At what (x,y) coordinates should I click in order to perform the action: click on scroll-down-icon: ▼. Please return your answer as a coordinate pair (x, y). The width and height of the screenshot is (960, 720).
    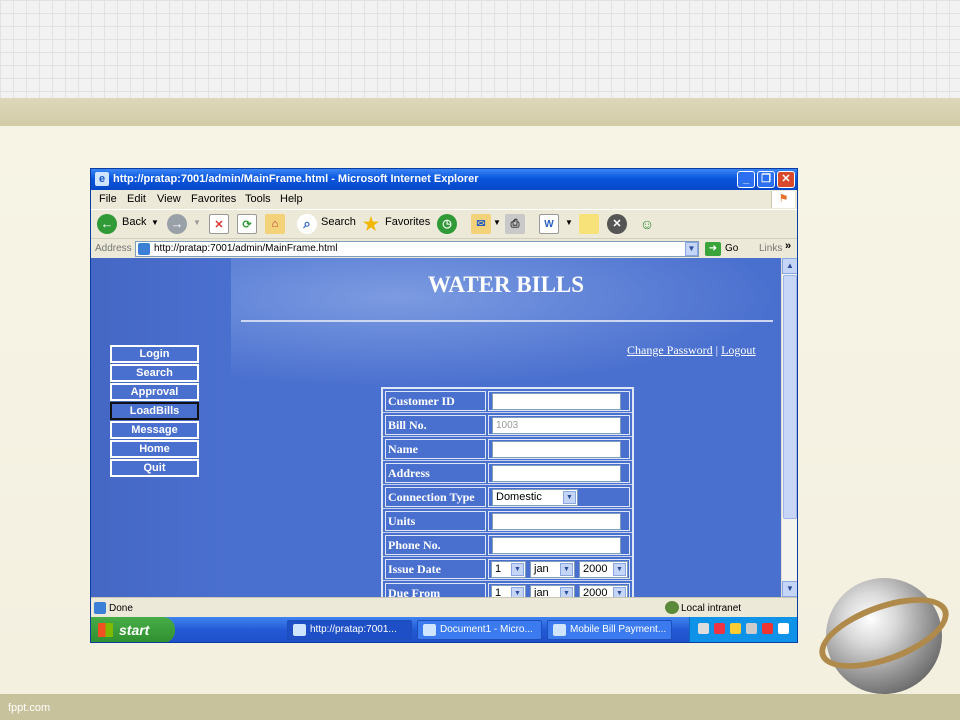
    Looking at the image, I should click on (789, 589).